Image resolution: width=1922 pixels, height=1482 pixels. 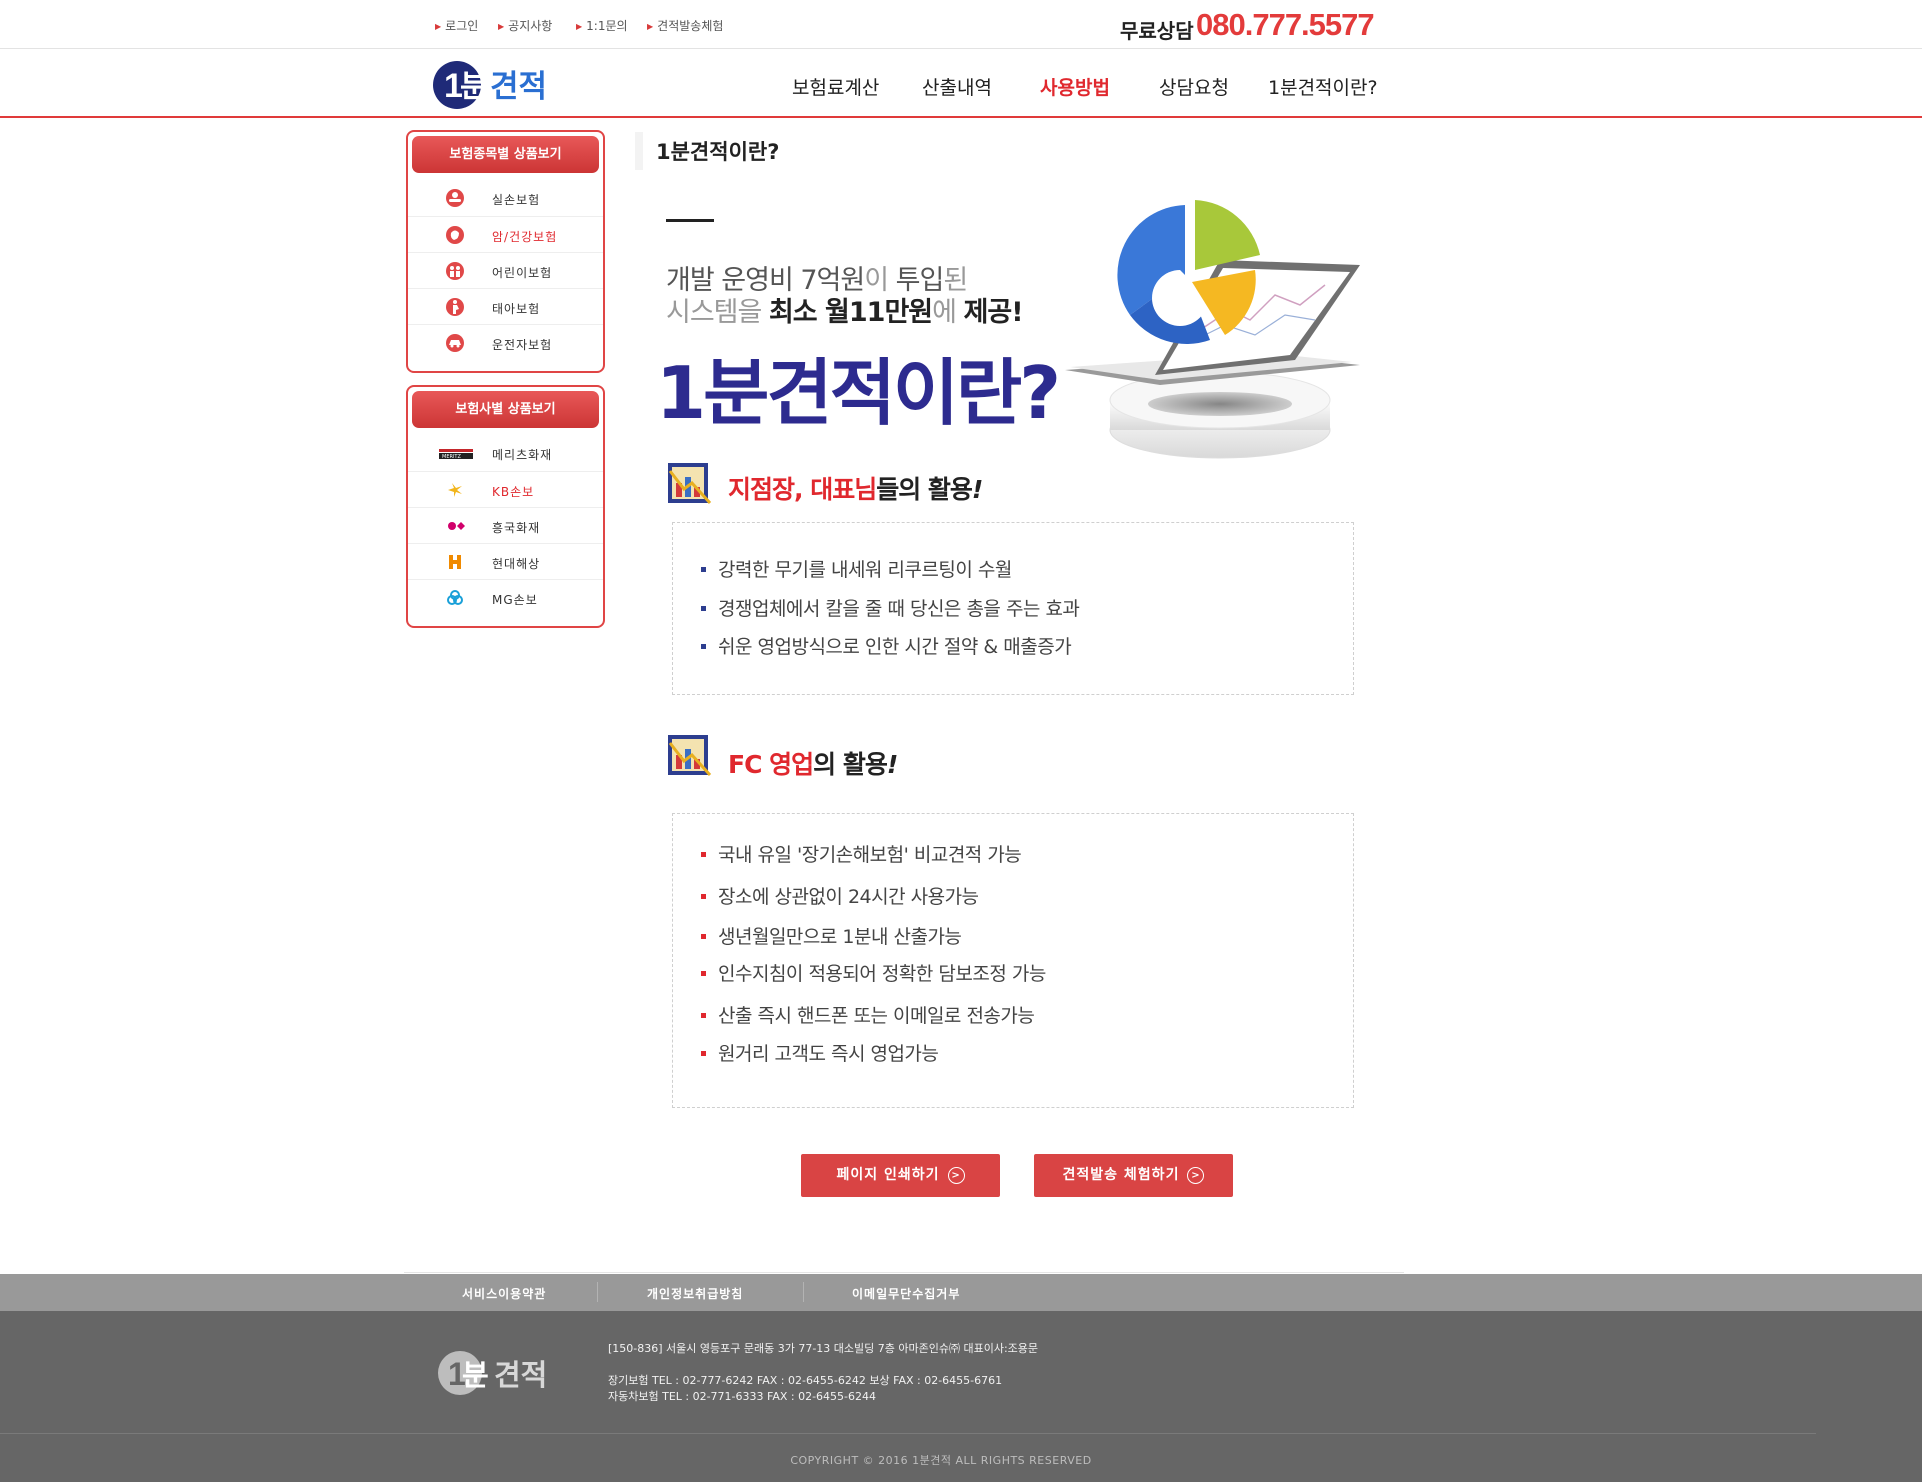 What do you see at coordinates (1133, 1175) in the screenshot?
I see `quote-trial-button: 견적발송 체험하기 >` at bounding box center [1133, 1175].